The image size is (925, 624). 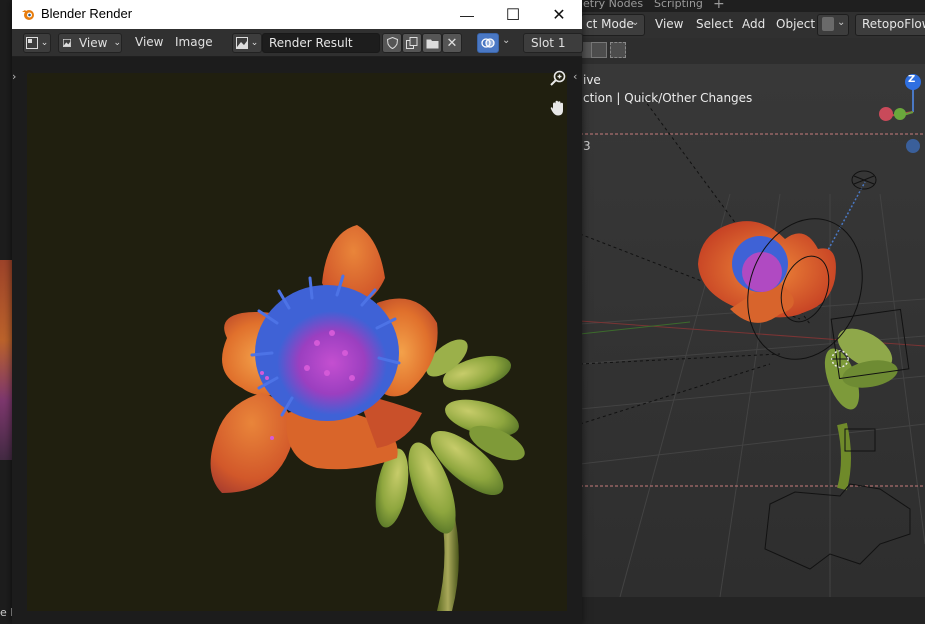 I want to click on window-titlebar: Blender Render — ☐ ✕, so click(x=297, y=14).